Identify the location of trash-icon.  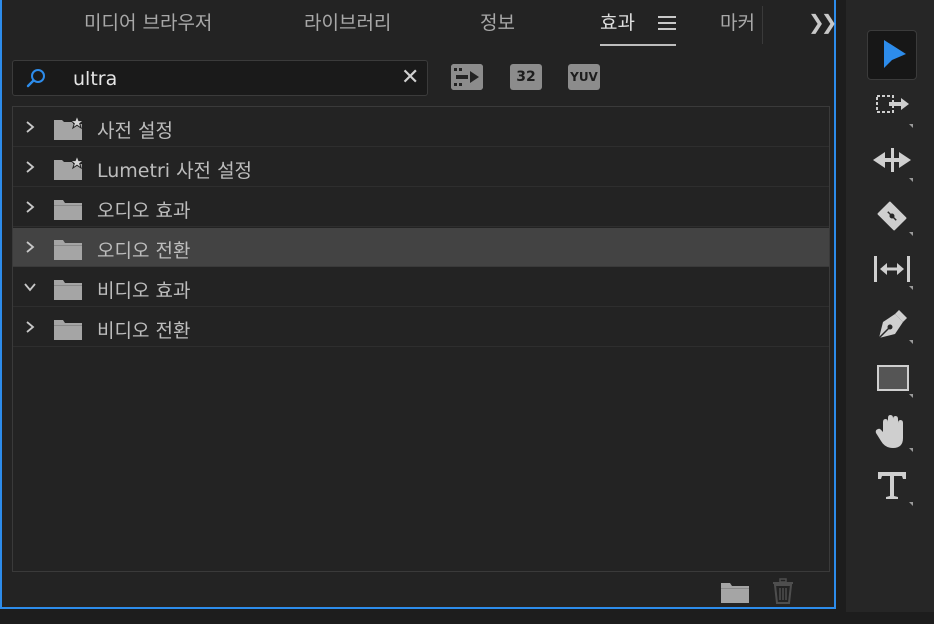
(783, 591).